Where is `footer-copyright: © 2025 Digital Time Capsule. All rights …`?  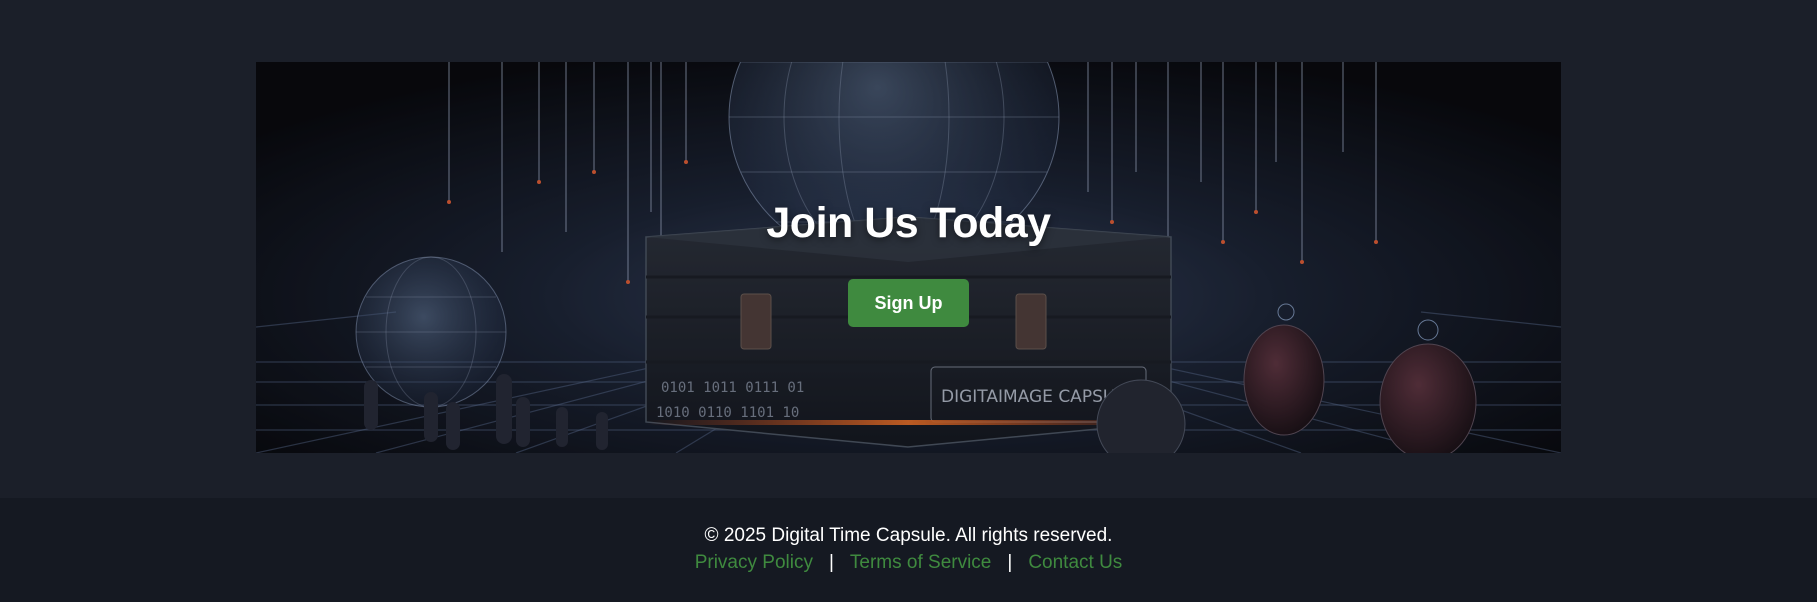
footer-copyright: © 2025 Digital Time Capsule. All rights … is located at coordinates (908, 535).